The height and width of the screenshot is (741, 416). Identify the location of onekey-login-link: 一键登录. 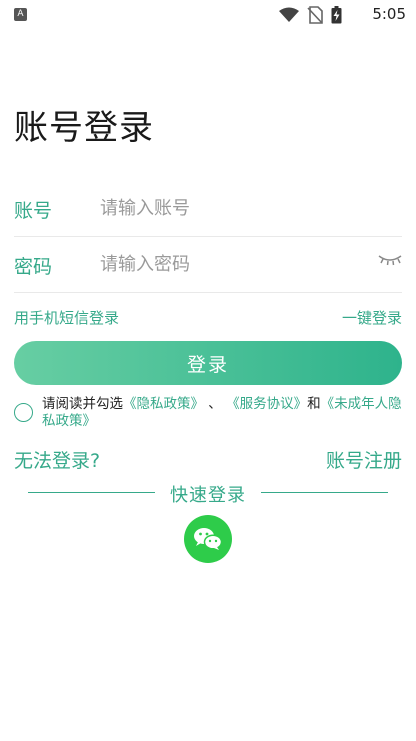
(372, 317).